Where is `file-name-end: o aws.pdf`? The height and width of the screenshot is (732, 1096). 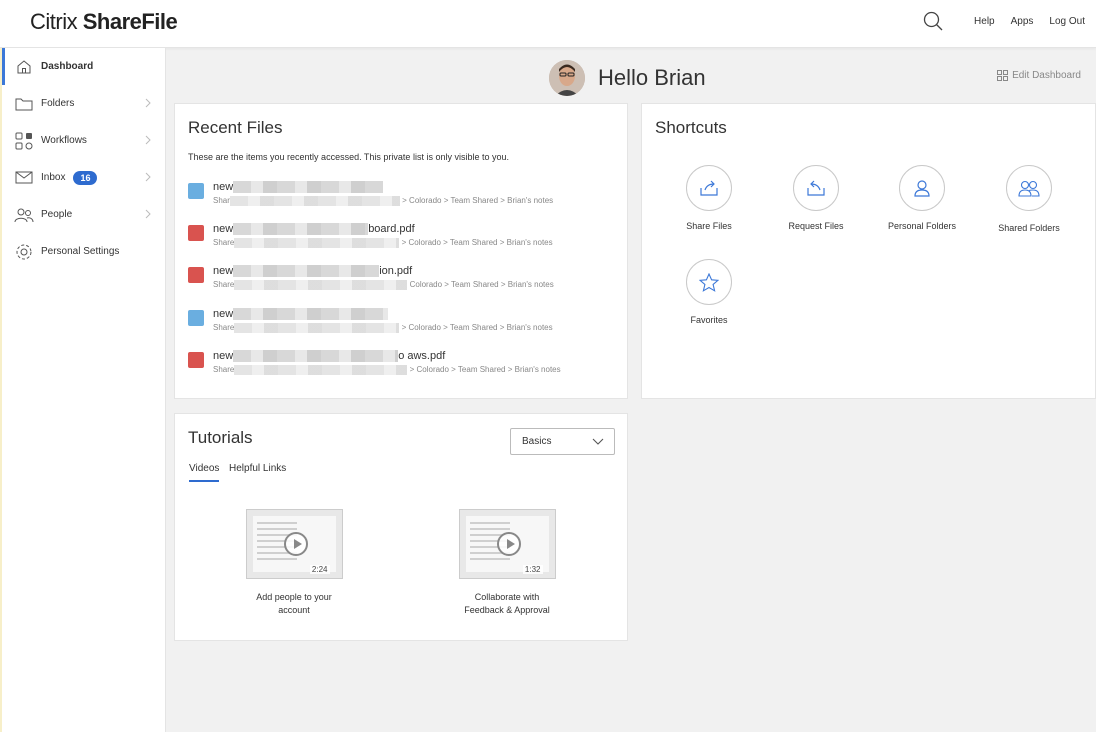
file-name-end: o aws.pdf is located at coordinates (422, 356).